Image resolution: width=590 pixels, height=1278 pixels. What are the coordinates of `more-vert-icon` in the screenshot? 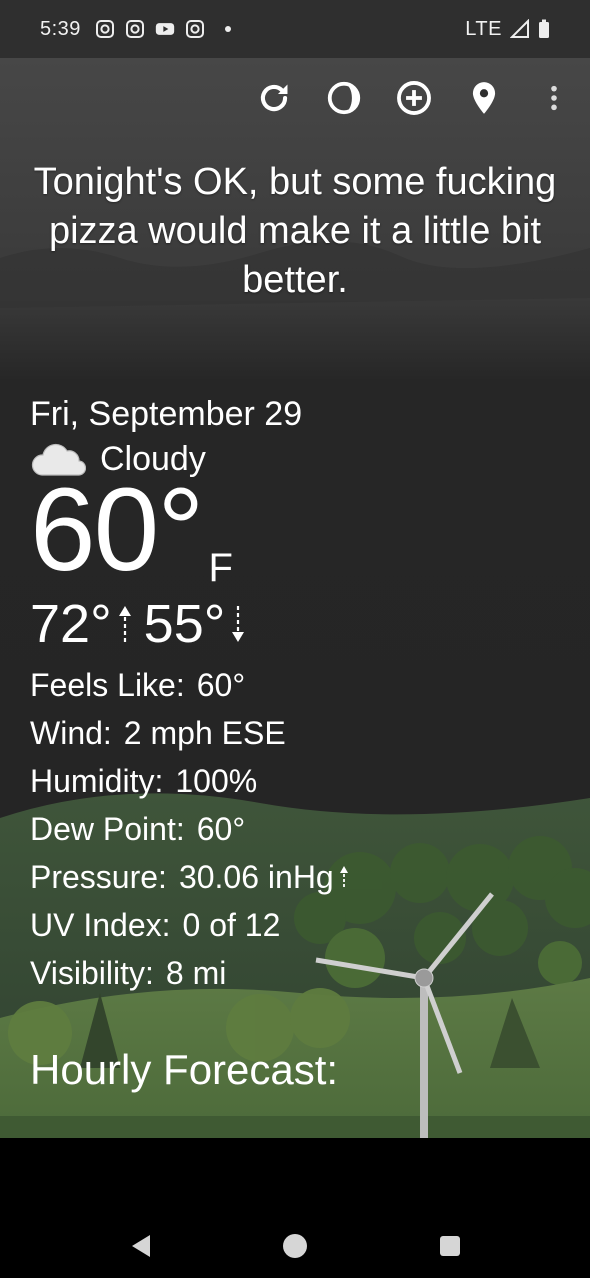 It's located at (554, 98).